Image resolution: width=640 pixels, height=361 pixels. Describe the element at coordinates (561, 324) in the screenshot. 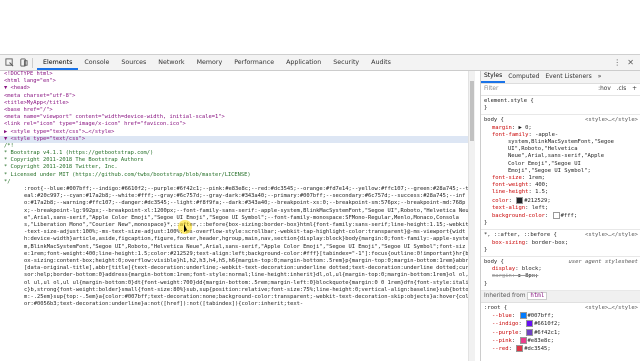

I see `css-variable: --indigo: #6610f2;` at that location.